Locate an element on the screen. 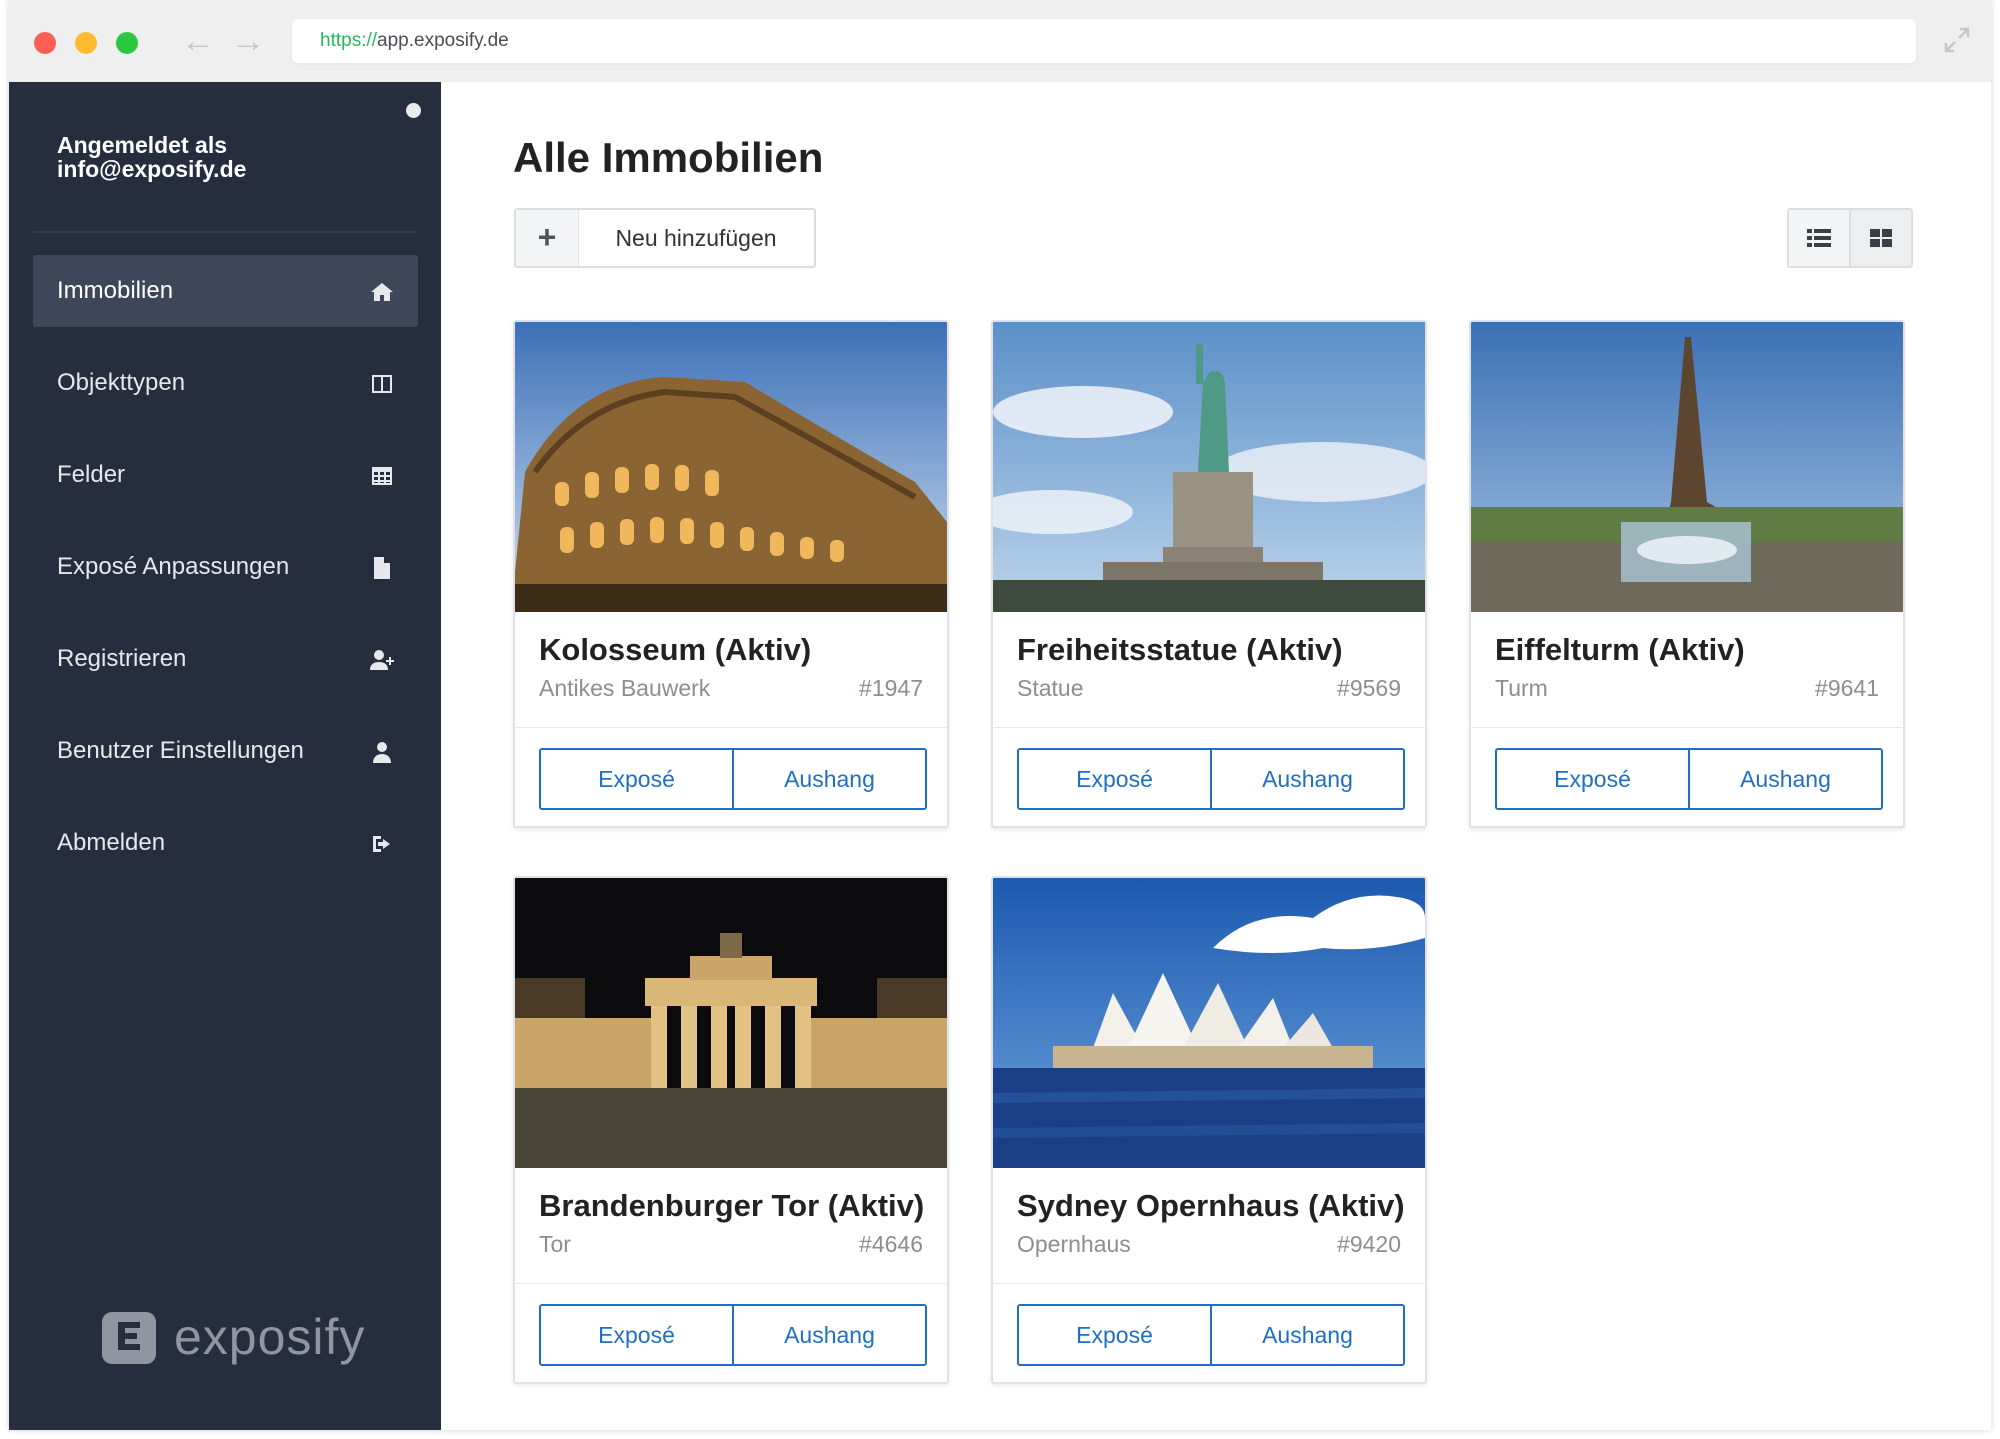 The width and height of the screenshot is (2000, 1439). sidebar-item-registrieren: Registrieren is located at coordinates (225, 659).